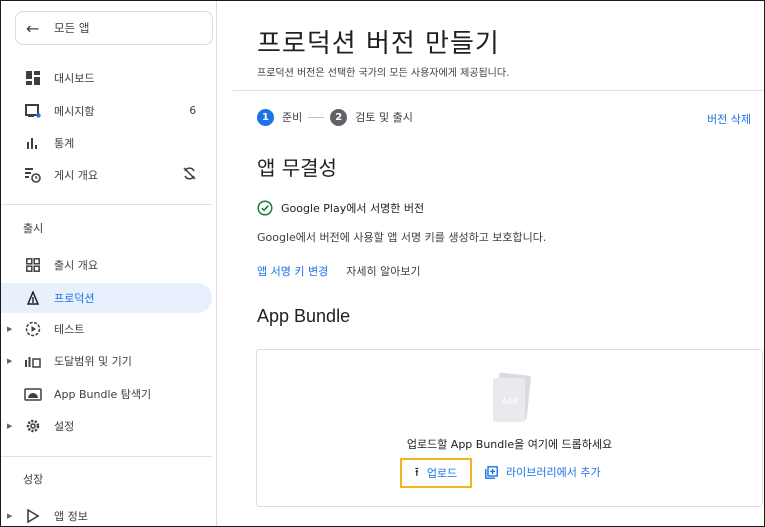  Describe the element at coordinates (33, 426) in the screenshot. I see `gear-icon` at that location.